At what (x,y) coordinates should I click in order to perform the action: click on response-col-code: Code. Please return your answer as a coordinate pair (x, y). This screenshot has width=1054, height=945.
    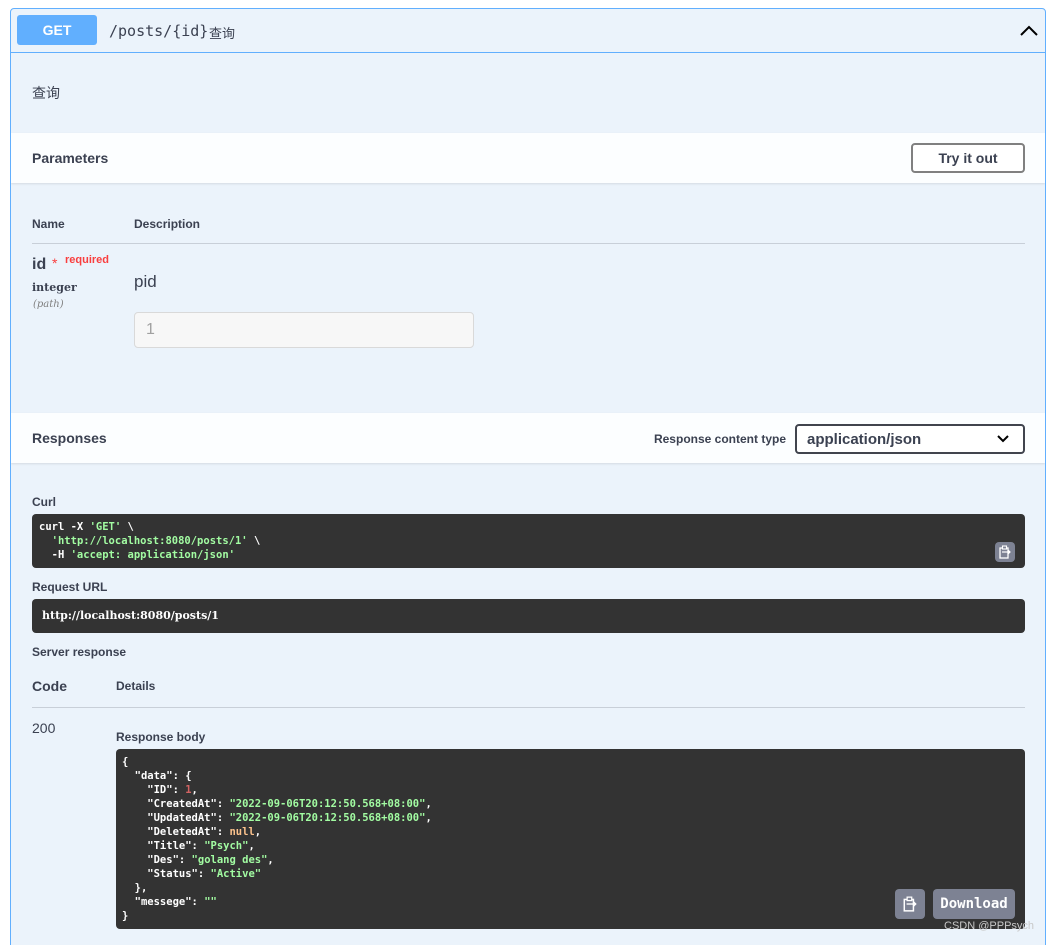
    Looking at the image, I should click on (49, 686).